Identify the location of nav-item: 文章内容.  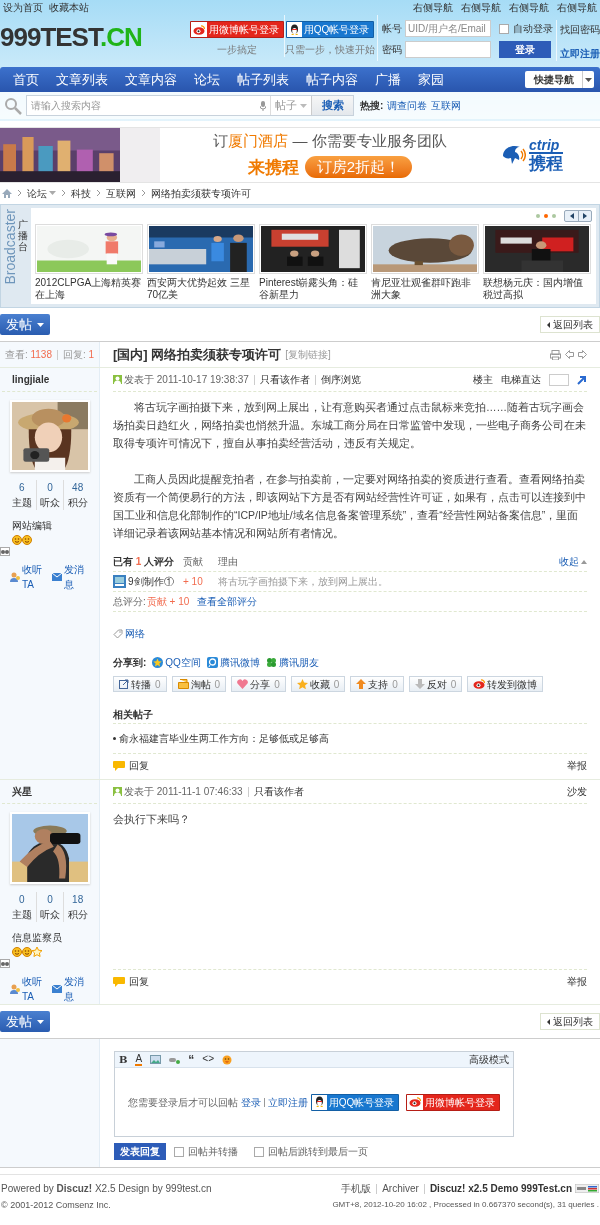
(151, 79).